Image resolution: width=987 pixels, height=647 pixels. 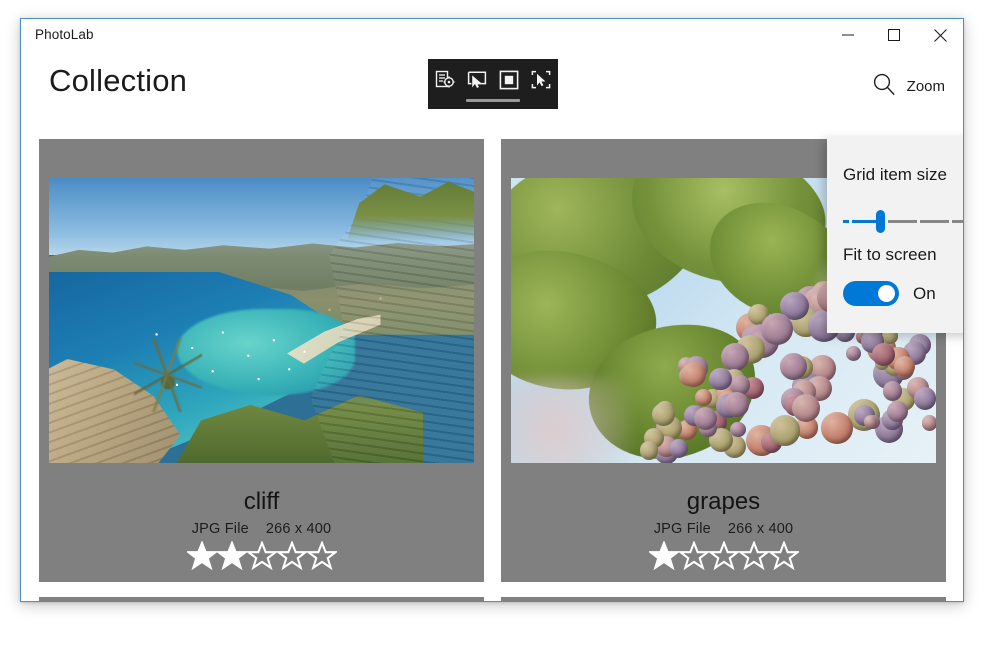 I want to click on go-to-live-visual-tree-icon, so click(x=445, y=80).